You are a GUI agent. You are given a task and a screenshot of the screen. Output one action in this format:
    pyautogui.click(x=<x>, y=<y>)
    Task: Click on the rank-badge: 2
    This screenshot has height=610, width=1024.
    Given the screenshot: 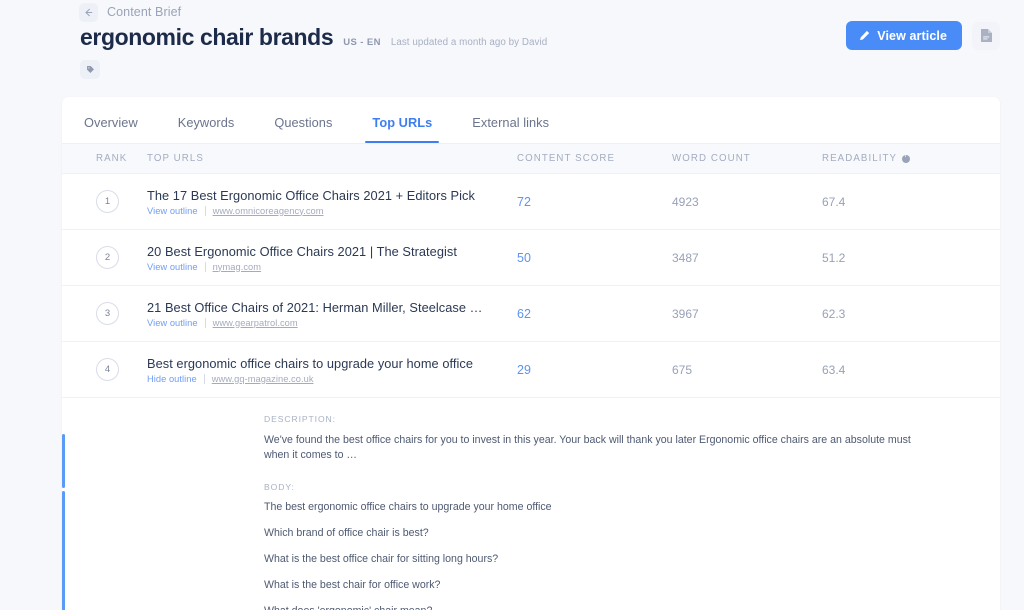 What is the action you would take?
    pyautogui.click(x=107, y=257)
    